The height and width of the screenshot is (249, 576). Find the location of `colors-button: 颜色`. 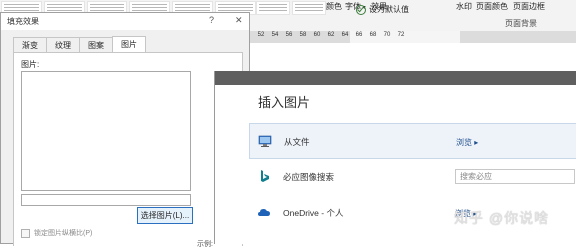

colors-button: 颜色 is located at coordinates (334, 6).